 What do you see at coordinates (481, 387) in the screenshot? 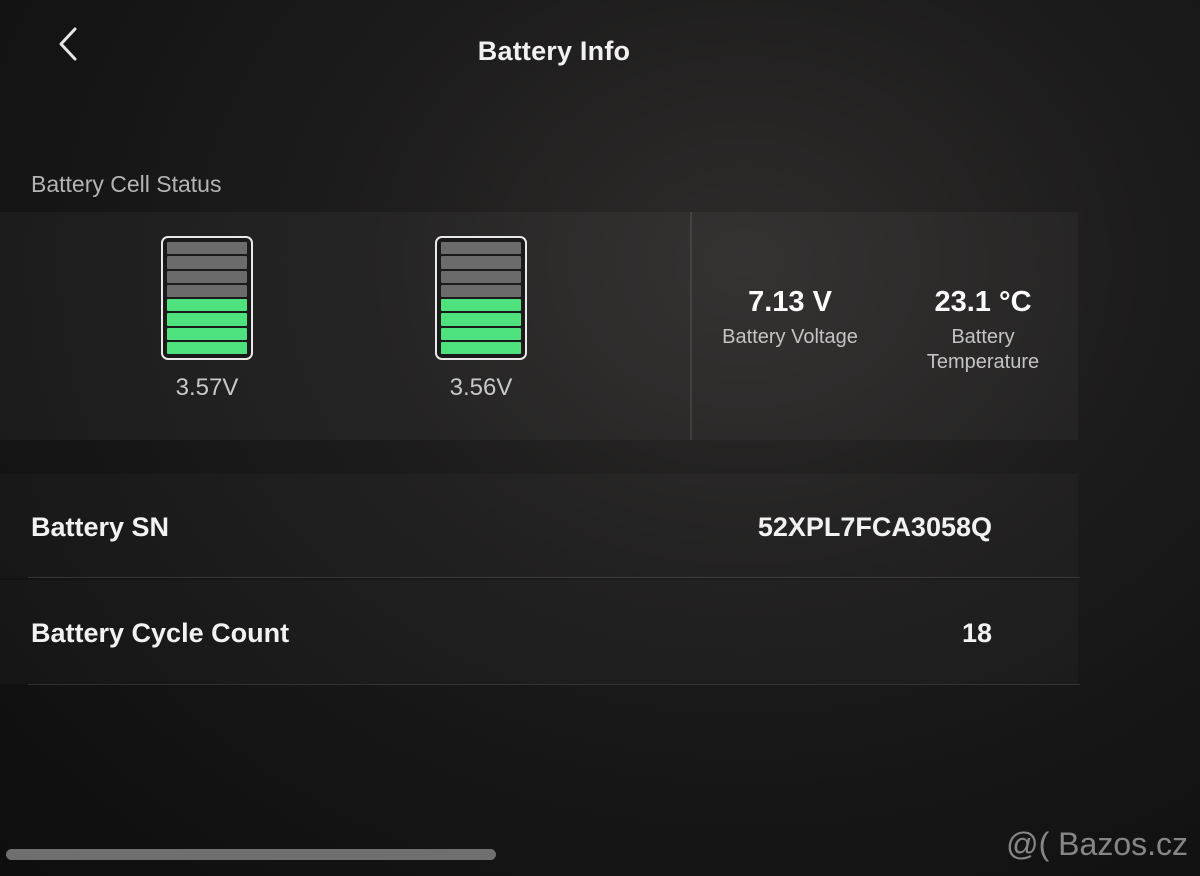
I see `cell-voltage: 3.56V` at bounding box center [481, 387].